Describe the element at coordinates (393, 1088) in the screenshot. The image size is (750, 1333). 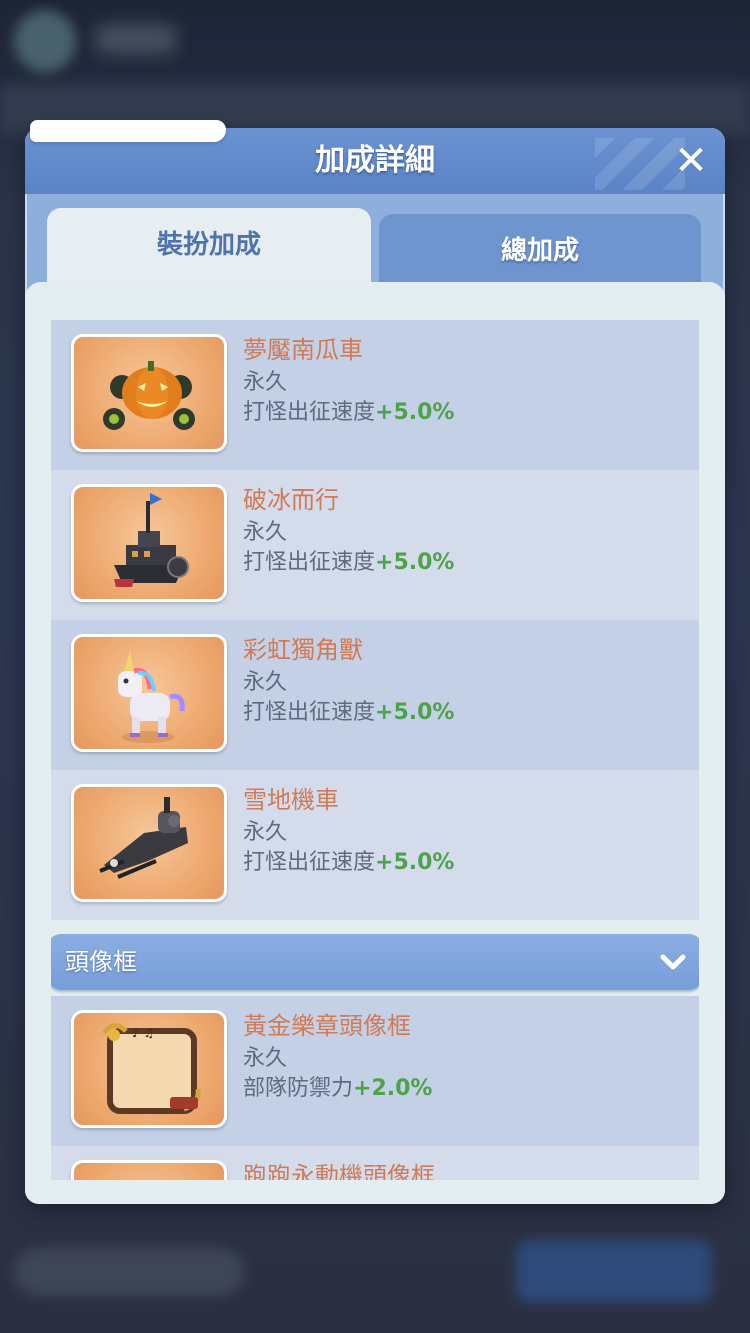
I see `item-bonus: +2.0%` at that location.